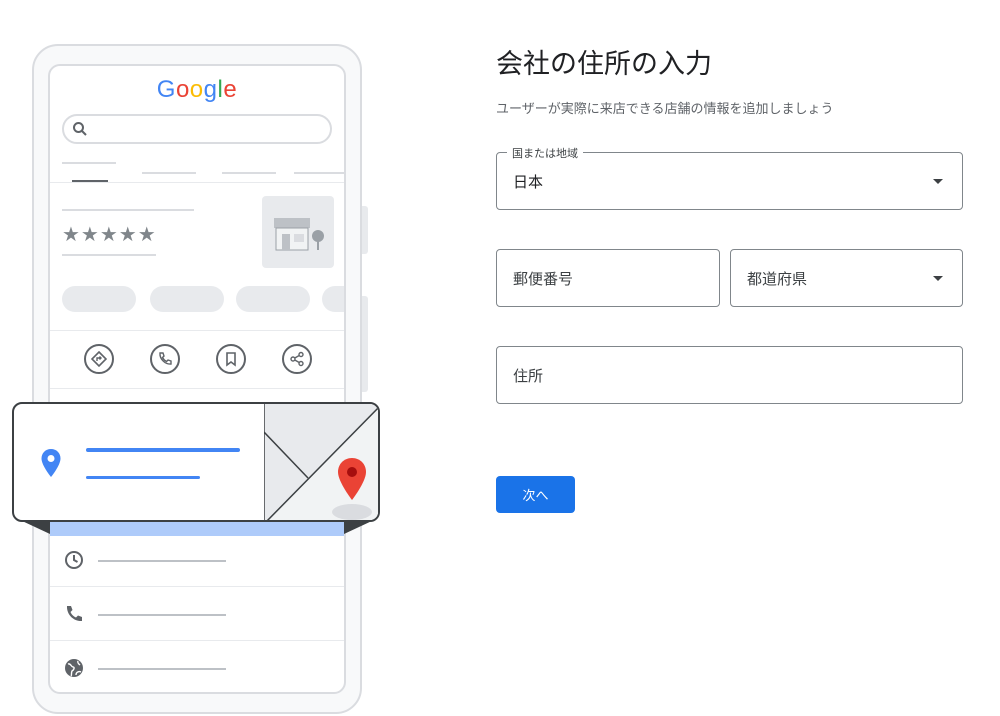 The width and height of the screenshot is (1000, 716). I want to click on review-count-placeholder, so click(109, 255).